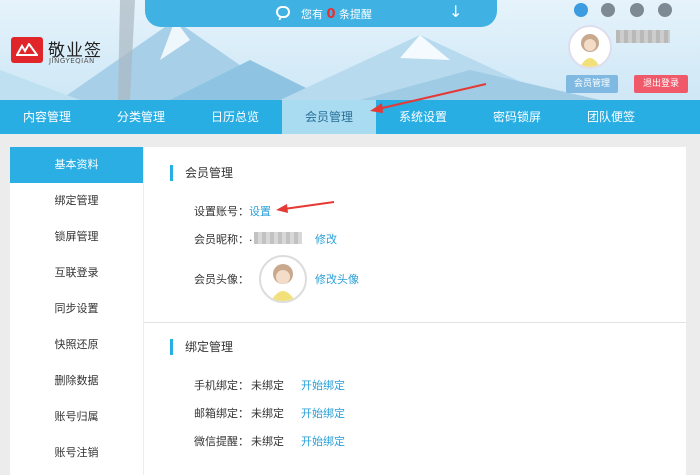 The height and width of the screenshot is (475, 700). I want to click on edit-avatar-link: 修改头像, so click(337, 279).